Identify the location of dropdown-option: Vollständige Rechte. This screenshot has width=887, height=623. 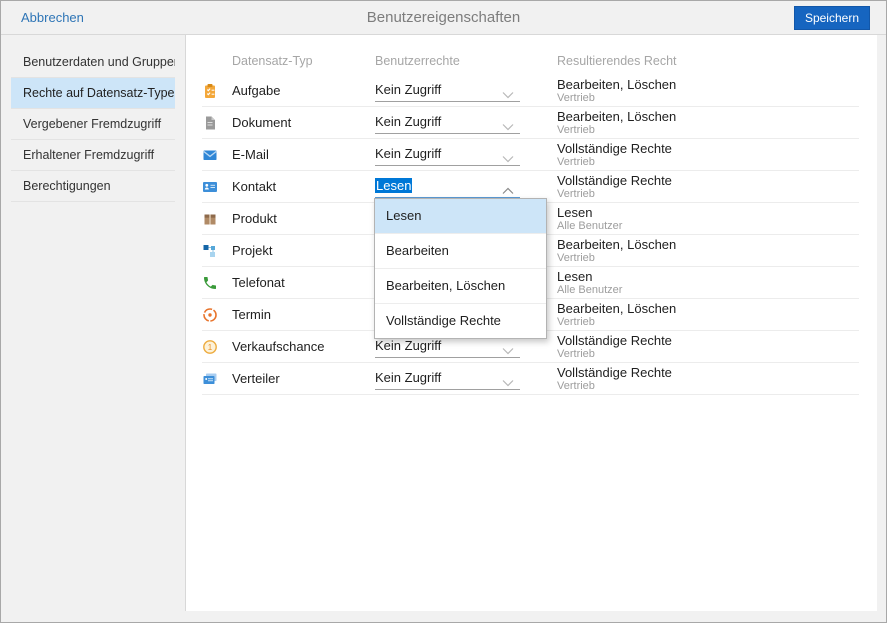
(460, 321).